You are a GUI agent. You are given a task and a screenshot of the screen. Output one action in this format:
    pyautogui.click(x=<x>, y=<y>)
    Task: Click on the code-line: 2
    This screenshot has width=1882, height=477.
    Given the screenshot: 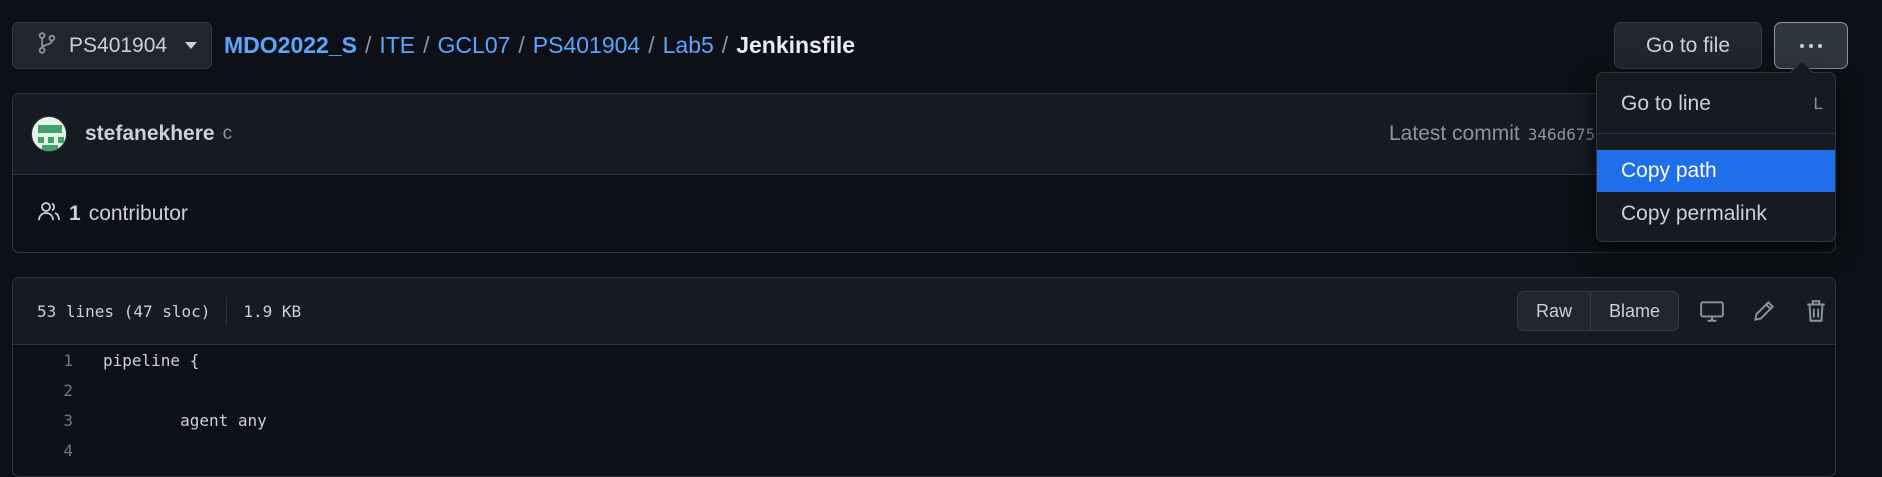 What is the action you would take?
    pyautogui.click(x=924, y=390)
    